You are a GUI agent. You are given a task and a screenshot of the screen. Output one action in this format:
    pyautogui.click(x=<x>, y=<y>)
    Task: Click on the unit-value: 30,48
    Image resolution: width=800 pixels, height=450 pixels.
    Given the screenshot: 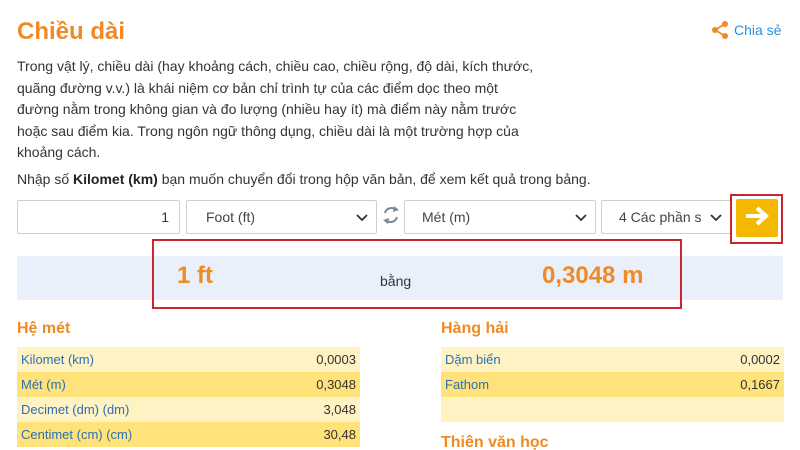 What is the action you would take?
    pyautogui.click(x=339, y=434)
    